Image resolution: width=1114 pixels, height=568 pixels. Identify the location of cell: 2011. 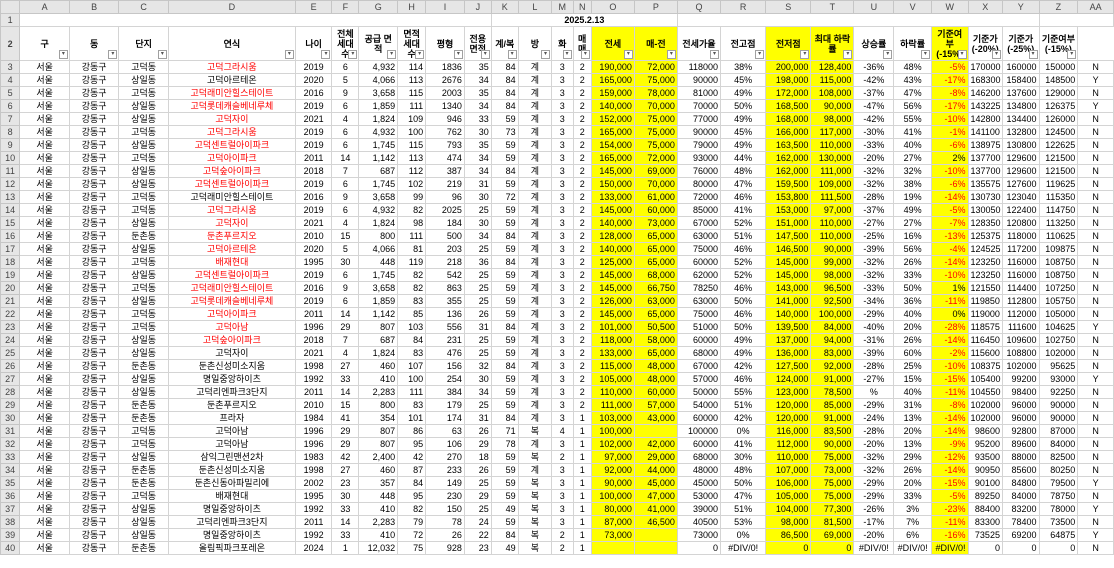
(313, 314).